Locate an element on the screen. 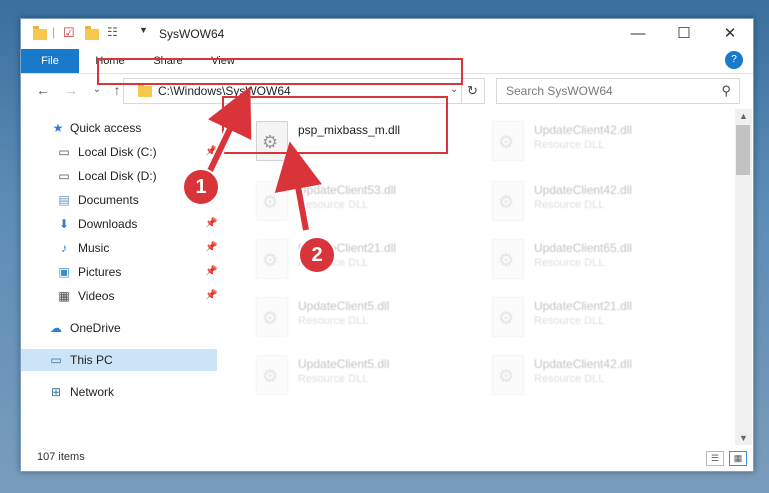 The height and width of the screenshot is (493, 769). step-1-callout: 1 is located at coordinates (201, 187).